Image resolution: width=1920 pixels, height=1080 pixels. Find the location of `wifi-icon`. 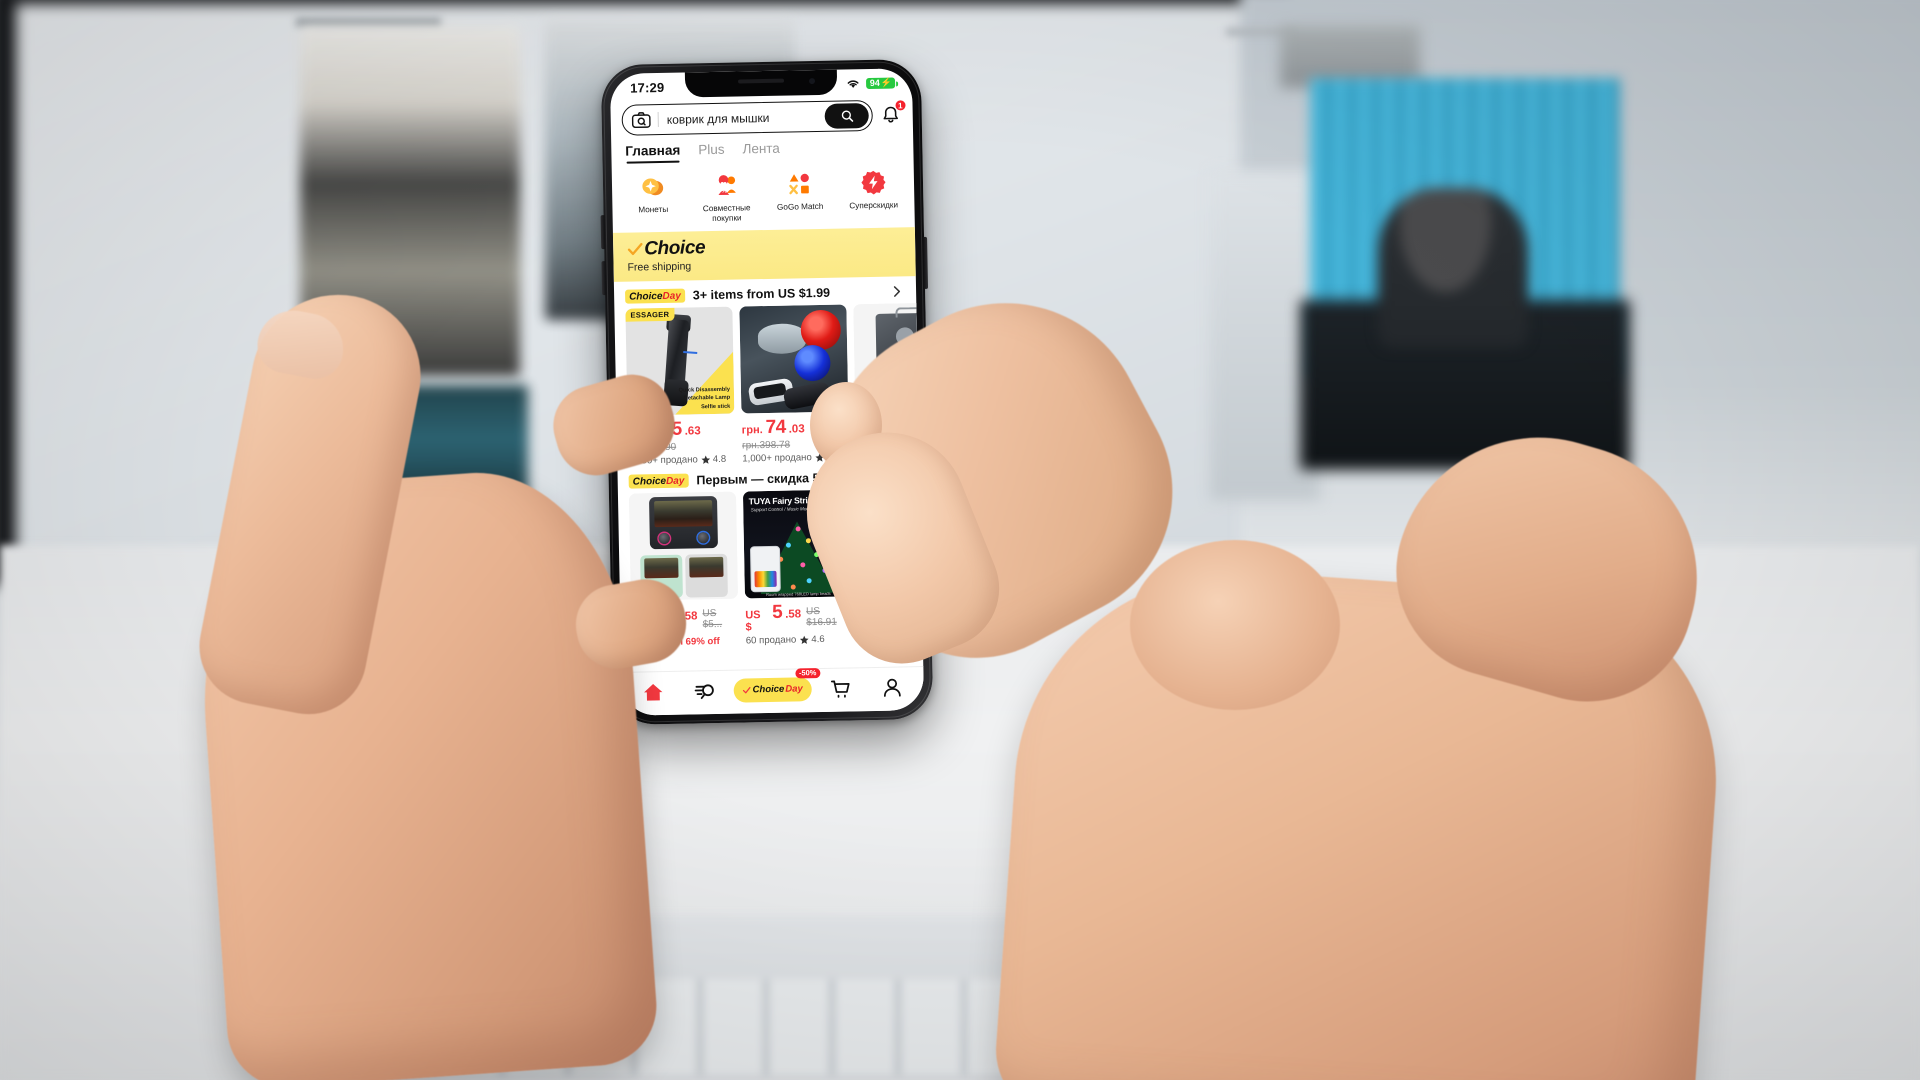

wifi-icon is located at coordinates (853, 84).